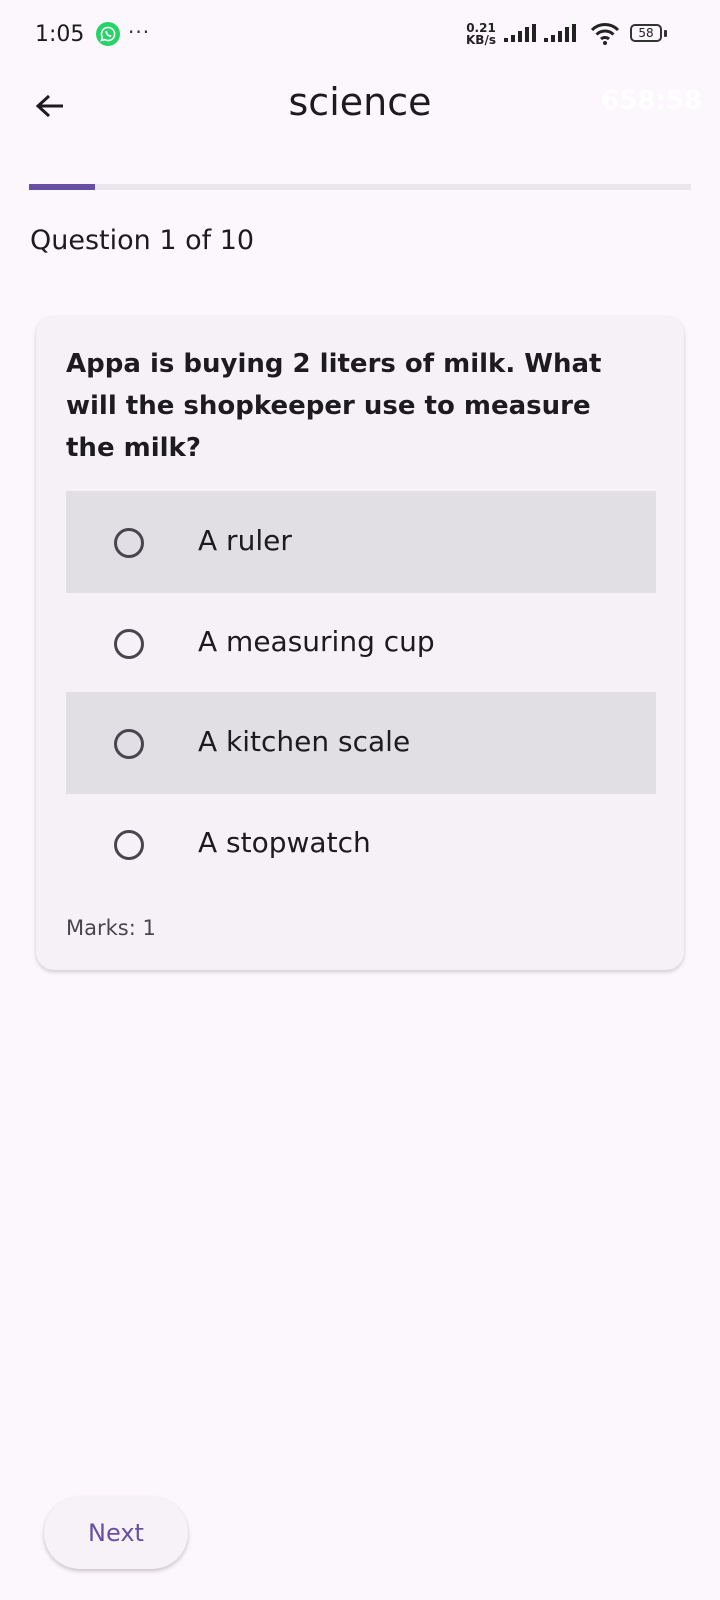 Image resolution: width=720 pixels, height=1600 pixels. I want to click on app-bar: science 658:58, so click(360, 105).